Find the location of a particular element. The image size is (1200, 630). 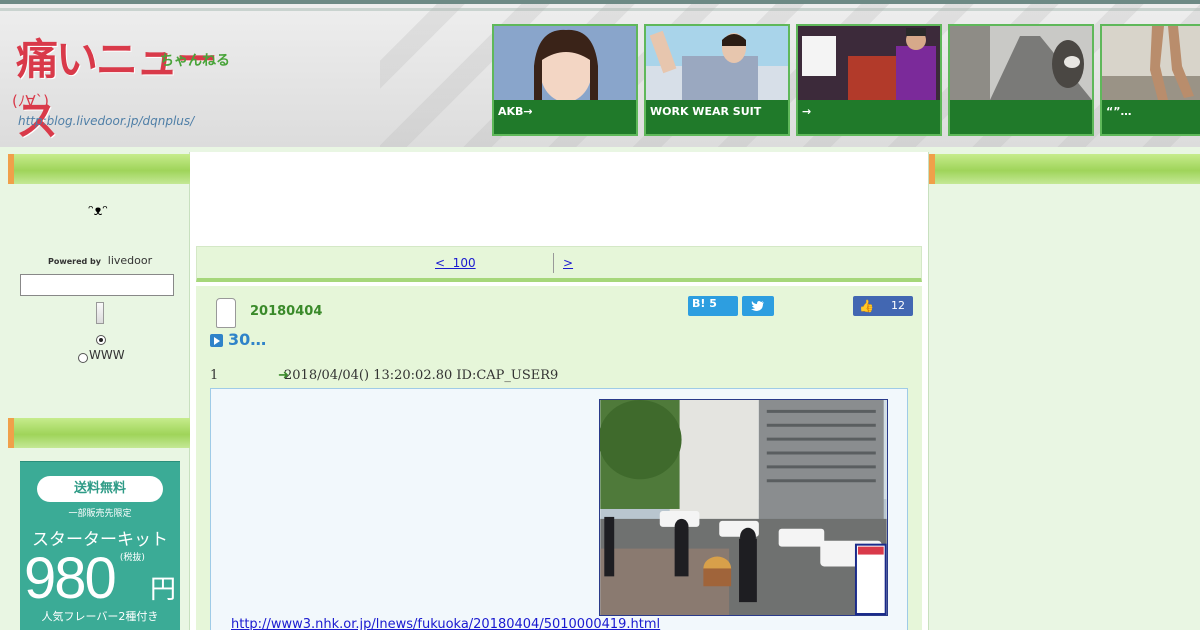

ad-limited-text: 一部販売先限定 is located at coordinates (100, 514).